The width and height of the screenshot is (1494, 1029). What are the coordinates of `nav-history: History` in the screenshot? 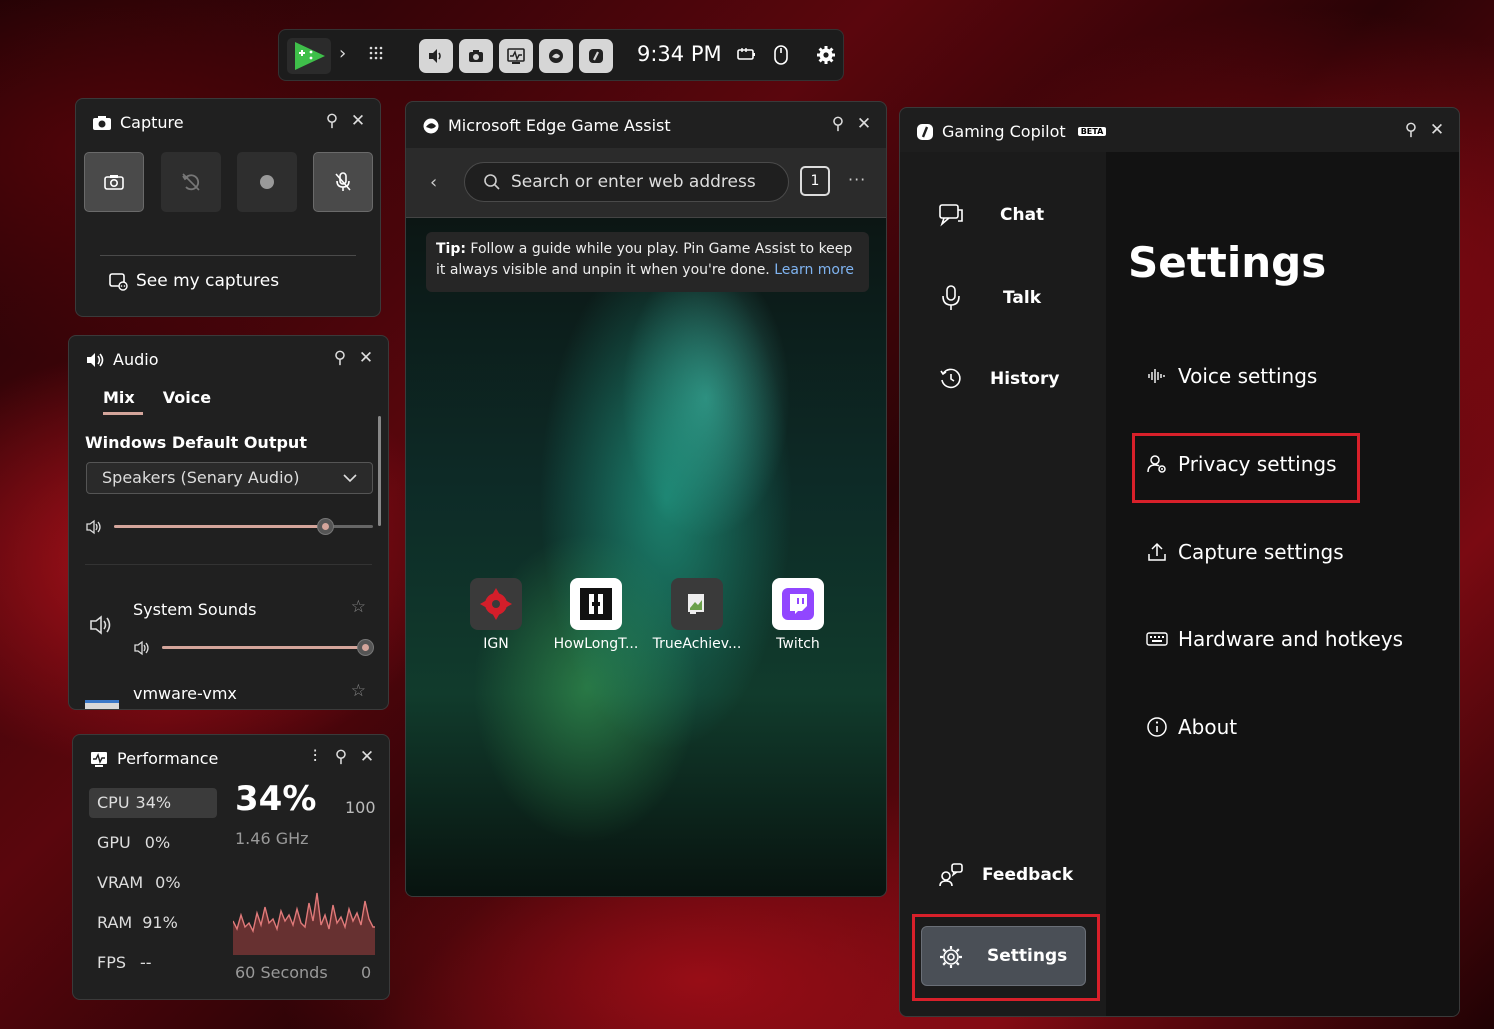 It's located at (998, 379).